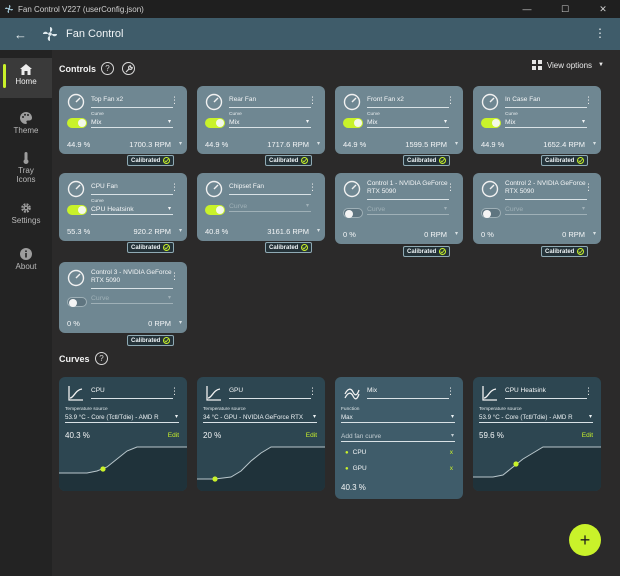  I want to click on function-select: Function Max ▾, so click(398, 415).